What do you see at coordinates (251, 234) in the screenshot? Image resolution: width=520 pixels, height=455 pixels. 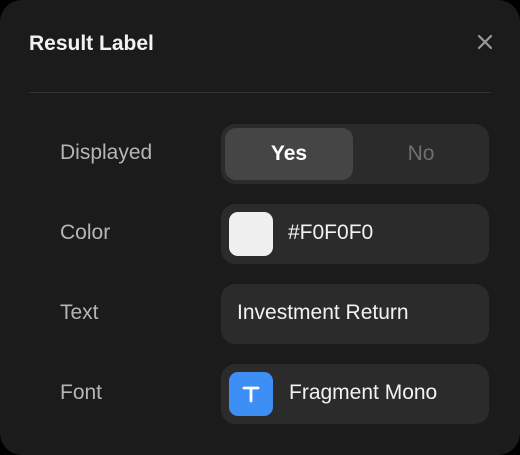 I see `color-swatch` at bounding box center [251, 234].